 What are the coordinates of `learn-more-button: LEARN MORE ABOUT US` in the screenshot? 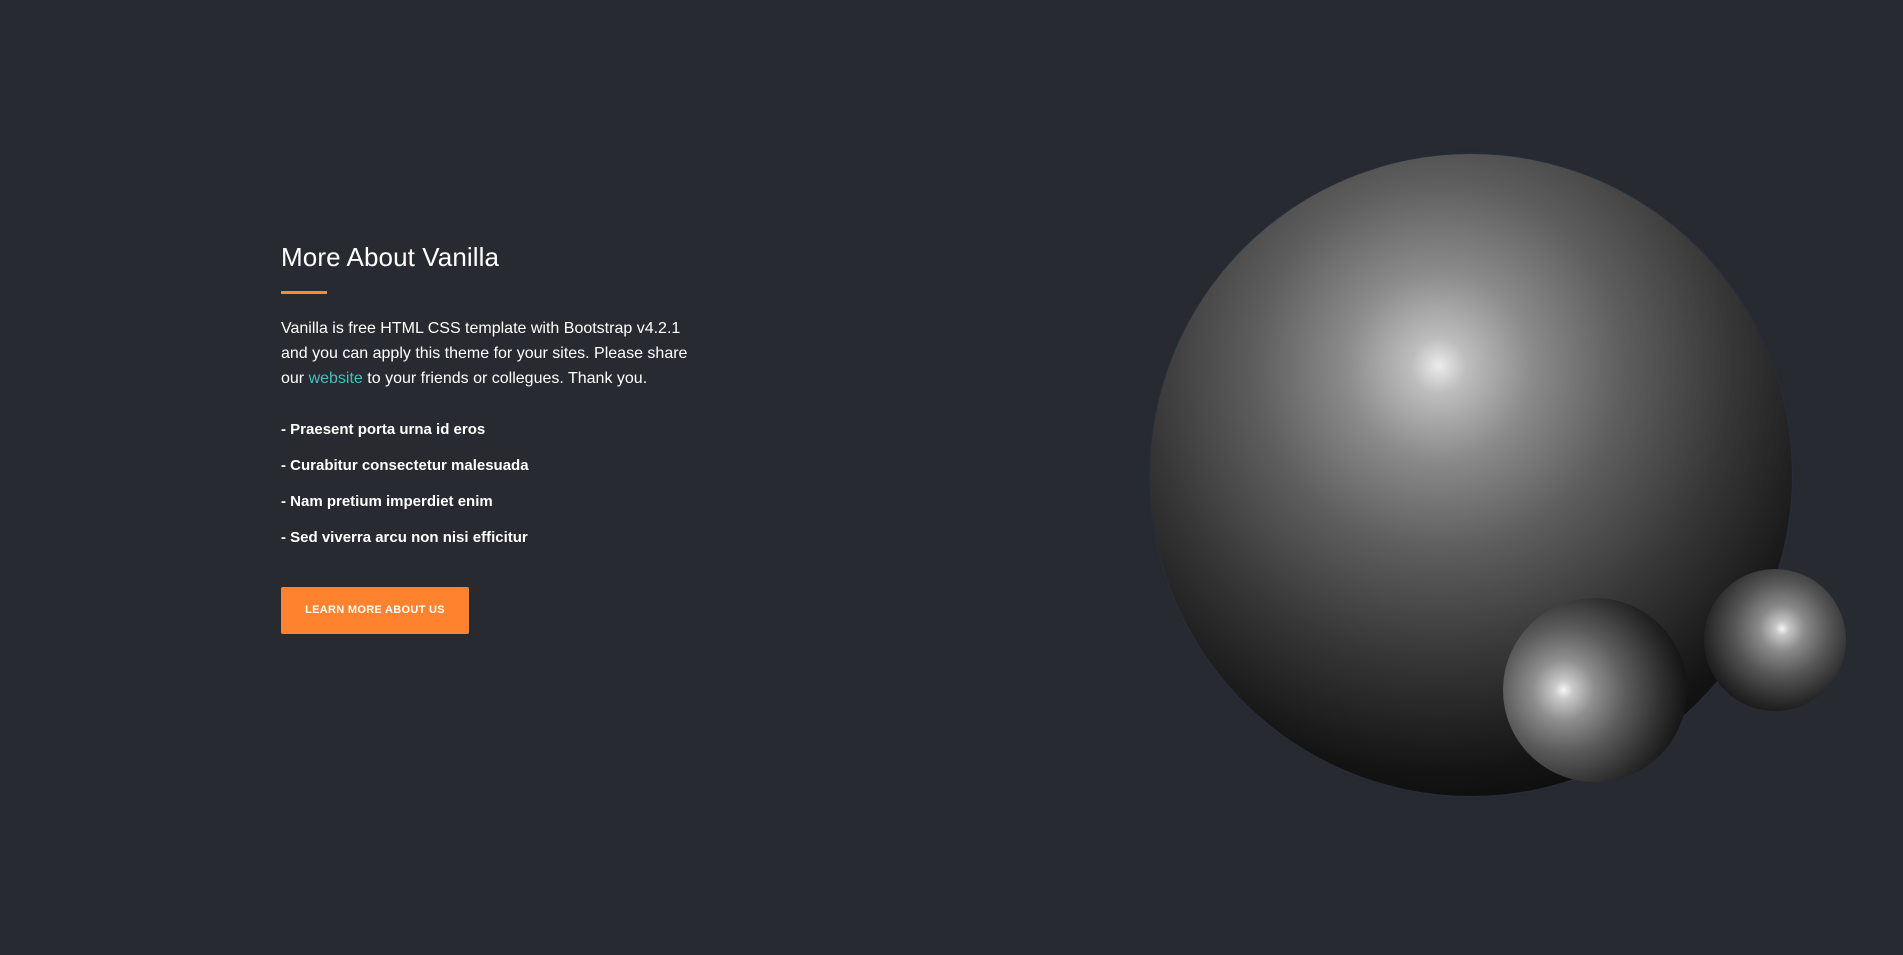 It's located at (375, 610).